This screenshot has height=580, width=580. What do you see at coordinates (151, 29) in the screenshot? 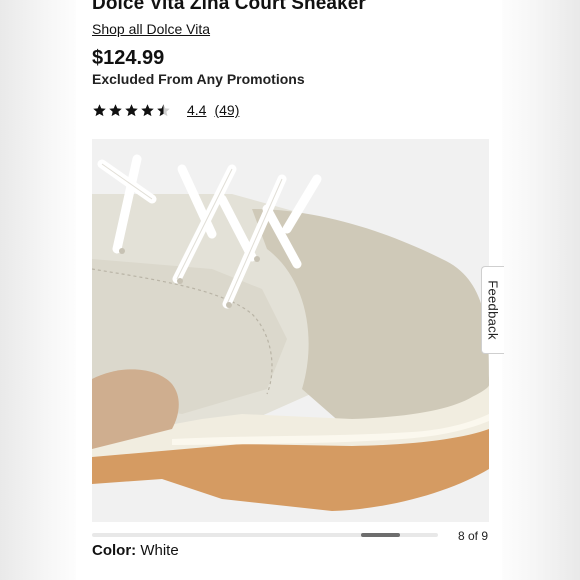
I see `shop-all-brand-link: Shop all Dolce Vita` at bounding box center [151, 29].